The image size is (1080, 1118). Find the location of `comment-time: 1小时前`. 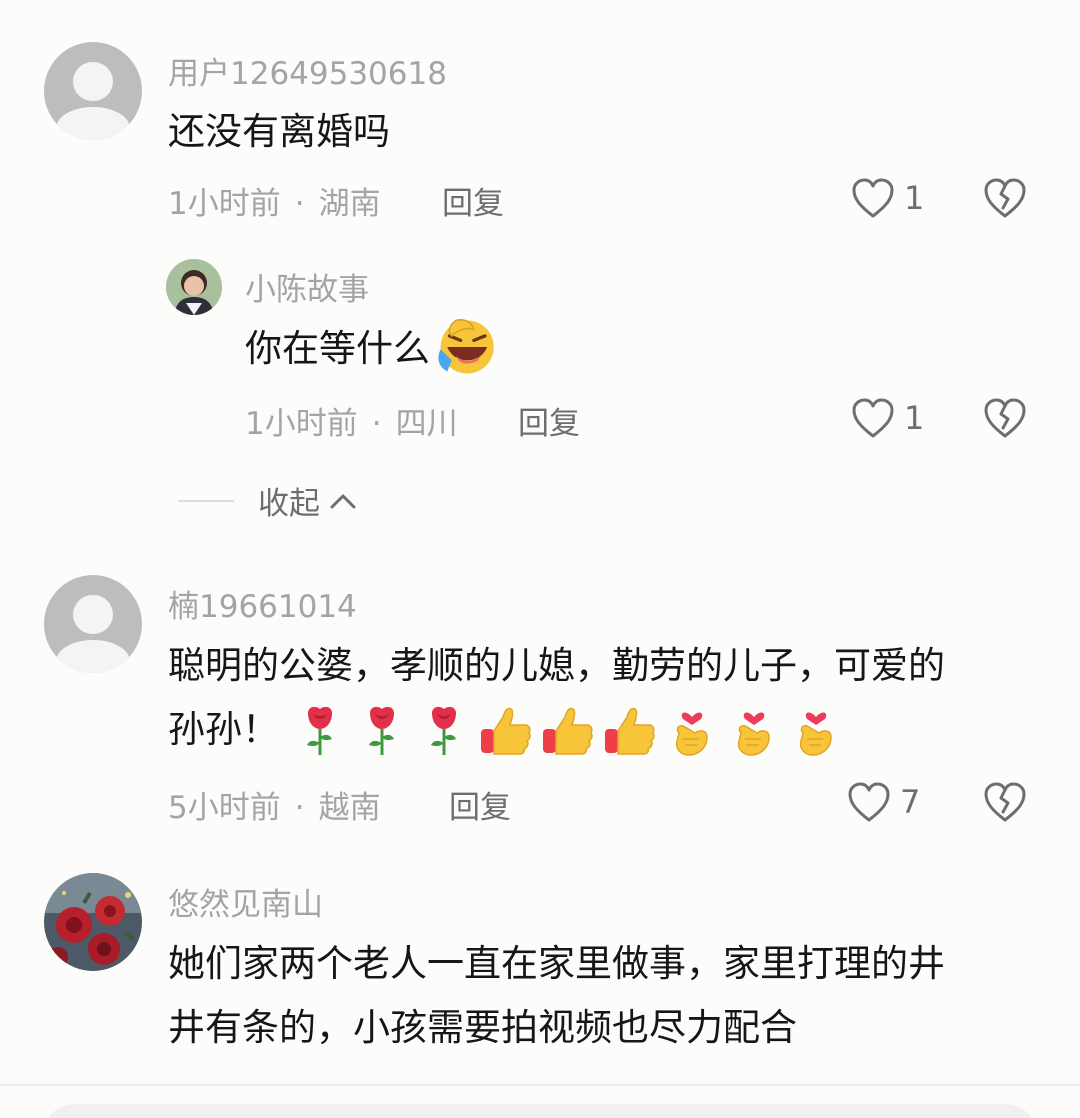

comment-time: 1小时前 is located at coordinates (224, 204).